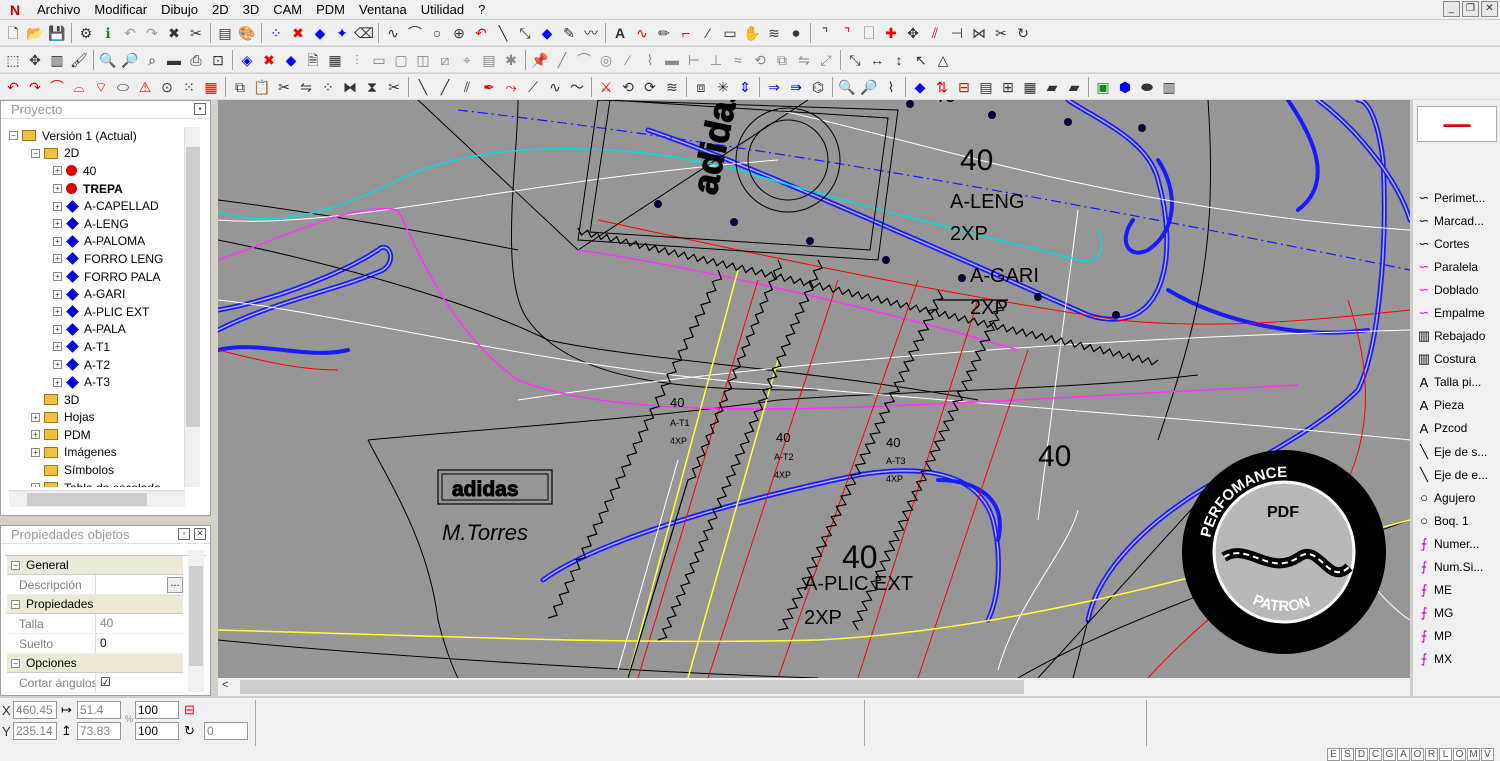  What do you see at coordinates (1147, 87) in the screenshot?
I see `shoe3d-icon: ⬬` at bounding box center [1147, 87].